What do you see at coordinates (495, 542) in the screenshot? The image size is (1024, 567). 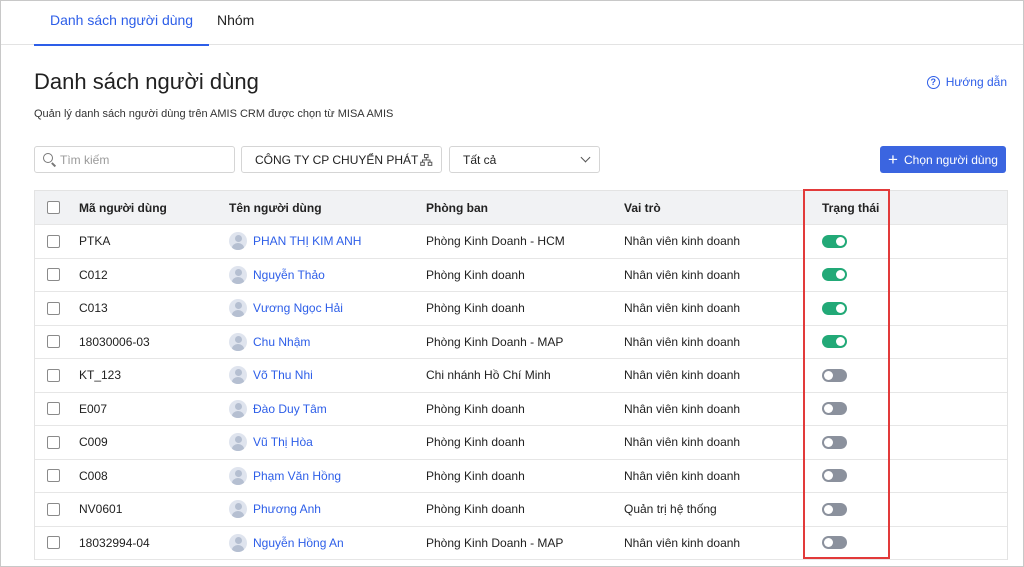 I see `user-dept: Phòng Kinh Doanh - MAP` at bounding box center [495, 542].